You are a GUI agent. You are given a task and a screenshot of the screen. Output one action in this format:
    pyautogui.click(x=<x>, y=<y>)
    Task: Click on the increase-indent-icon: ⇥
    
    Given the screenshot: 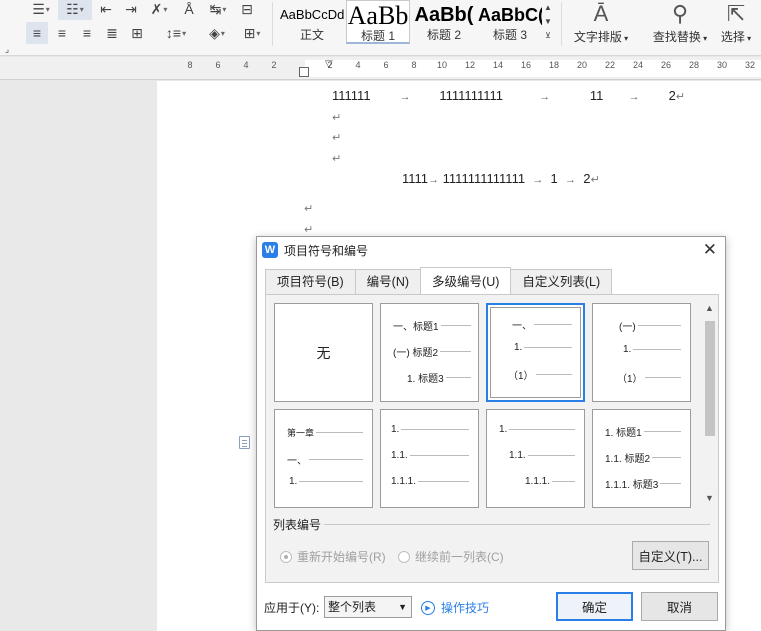 What is the action you would take?
    pyautogui.click(x=131, y=10)
    